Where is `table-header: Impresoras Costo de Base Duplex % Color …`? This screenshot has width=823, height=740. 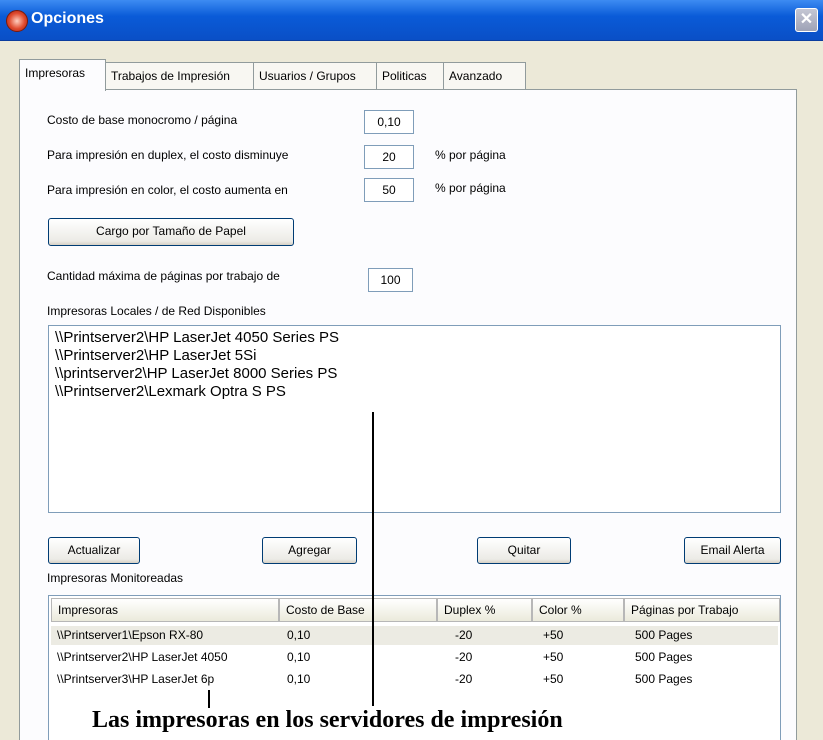 table-header: Impresoras Costo de Base Duplex % Color … is located at coordinates (415, 610).